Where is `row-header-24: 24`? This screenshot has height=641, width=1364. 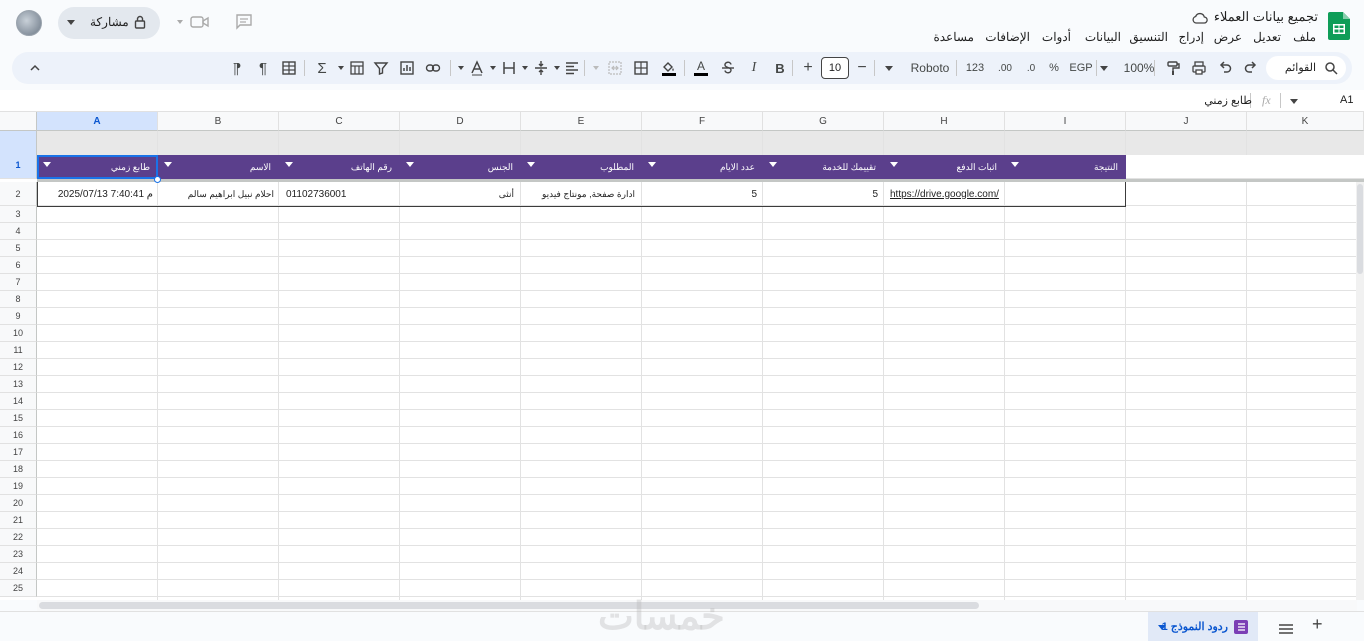
row-header-24: 24 is located at coordinates (18, 571).